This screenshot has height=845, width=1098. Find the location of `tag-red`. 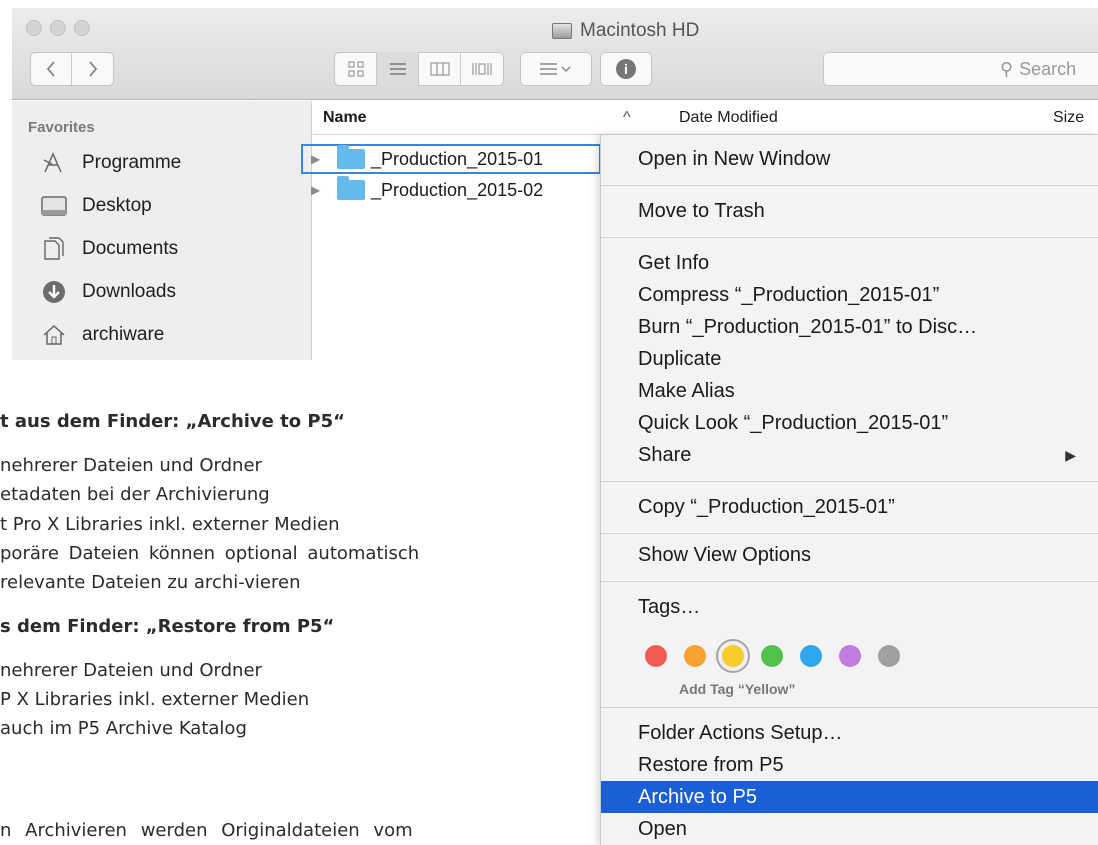

tag-red is located at coordinates (656, 656).